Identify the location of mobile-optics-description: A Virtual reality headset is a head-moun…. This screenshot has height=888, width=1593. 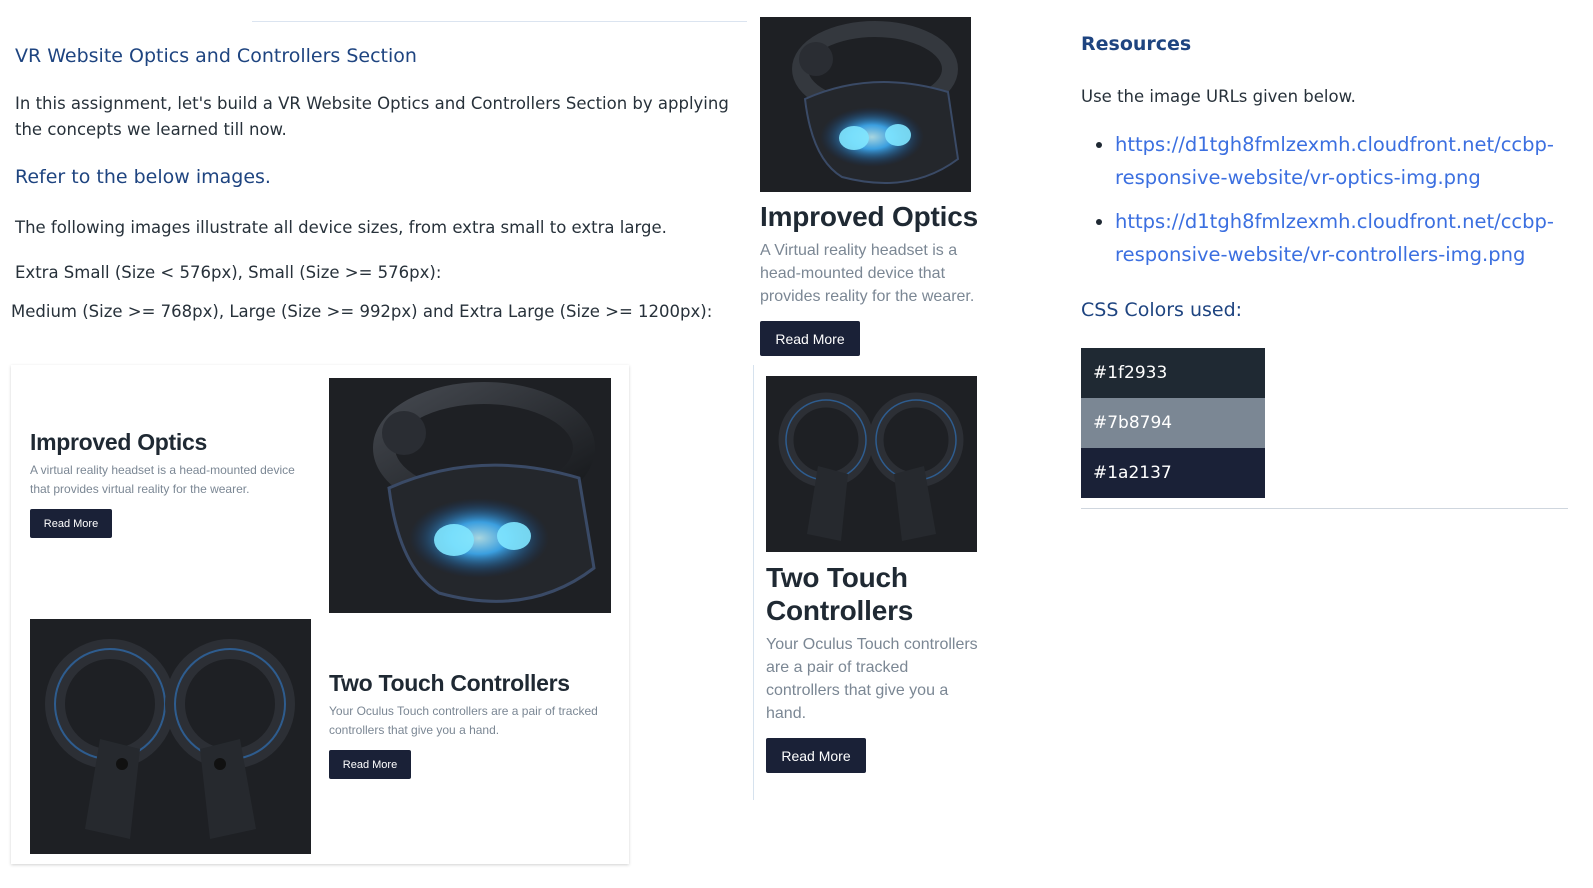
(867, 273).